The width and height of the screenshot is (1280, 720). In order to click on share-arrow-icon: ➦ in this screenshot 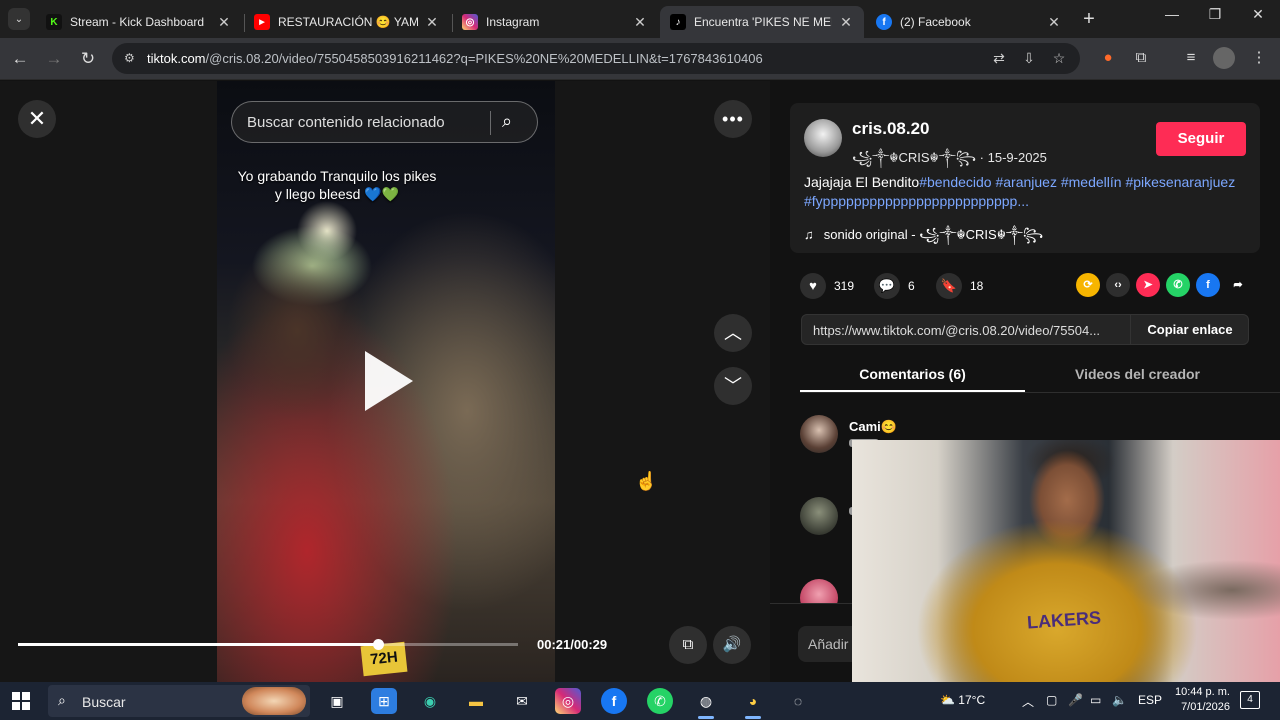, I will do `click(1238, 285)`.